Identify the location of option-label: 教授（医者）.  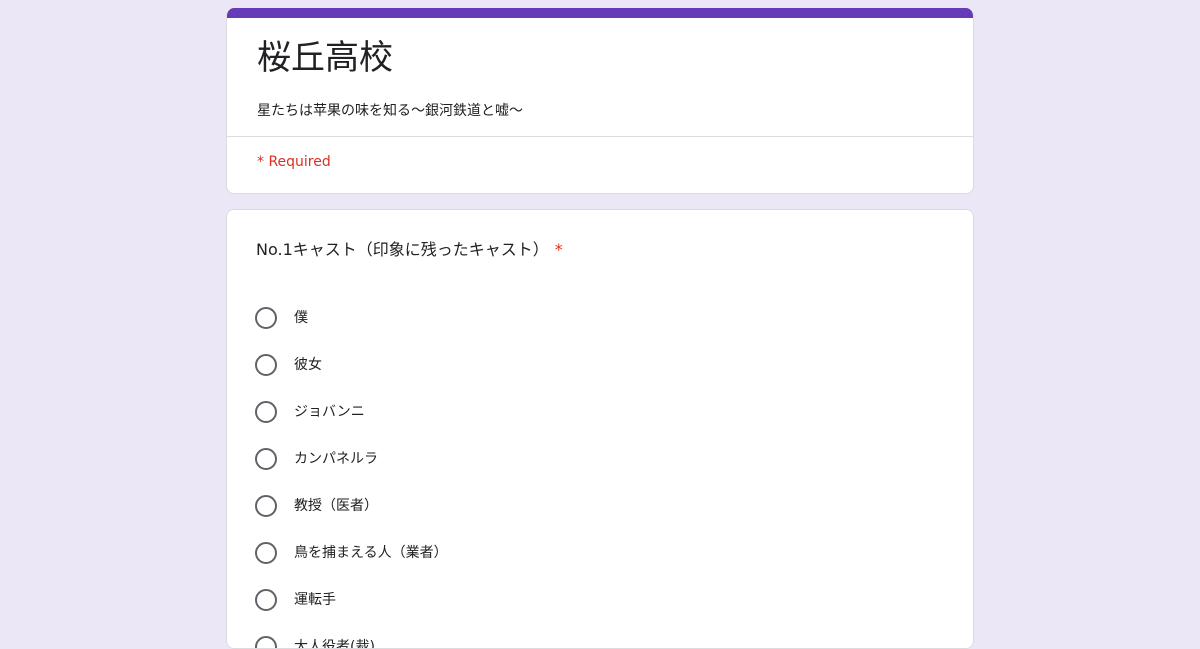
(336, 506).